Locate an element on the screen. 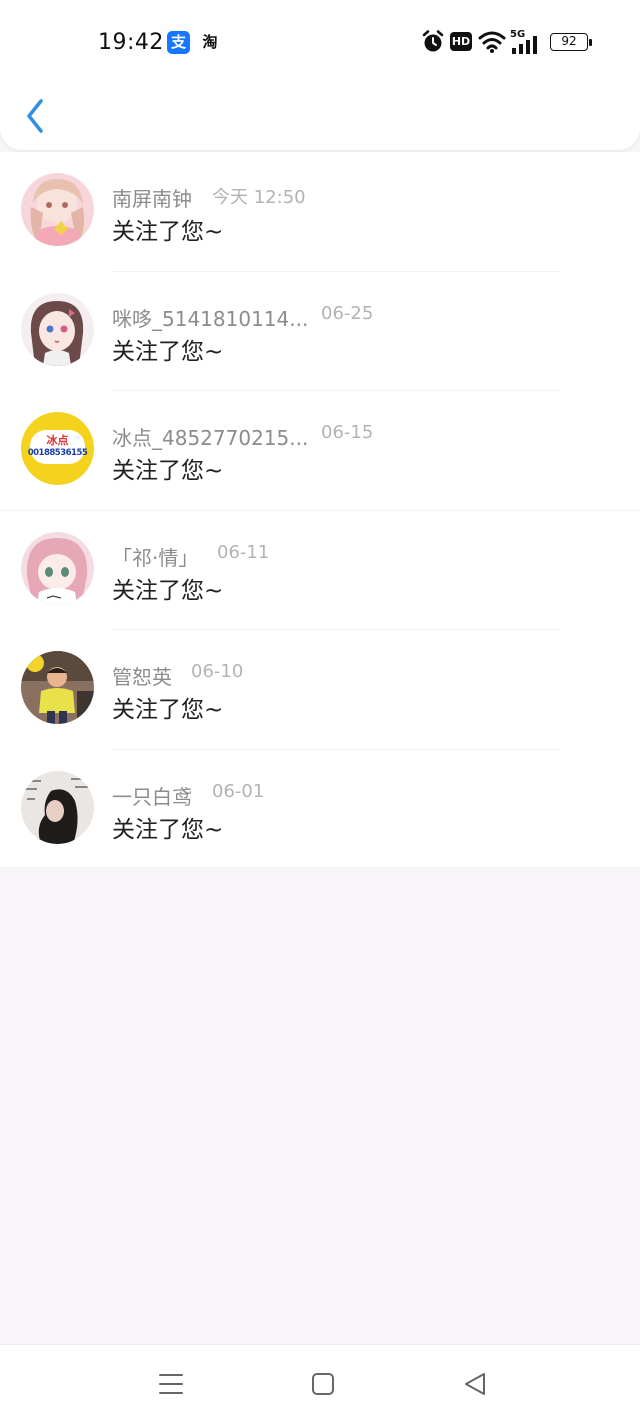  user-name: 「祁·情」 is located at coordinates (155, 556).